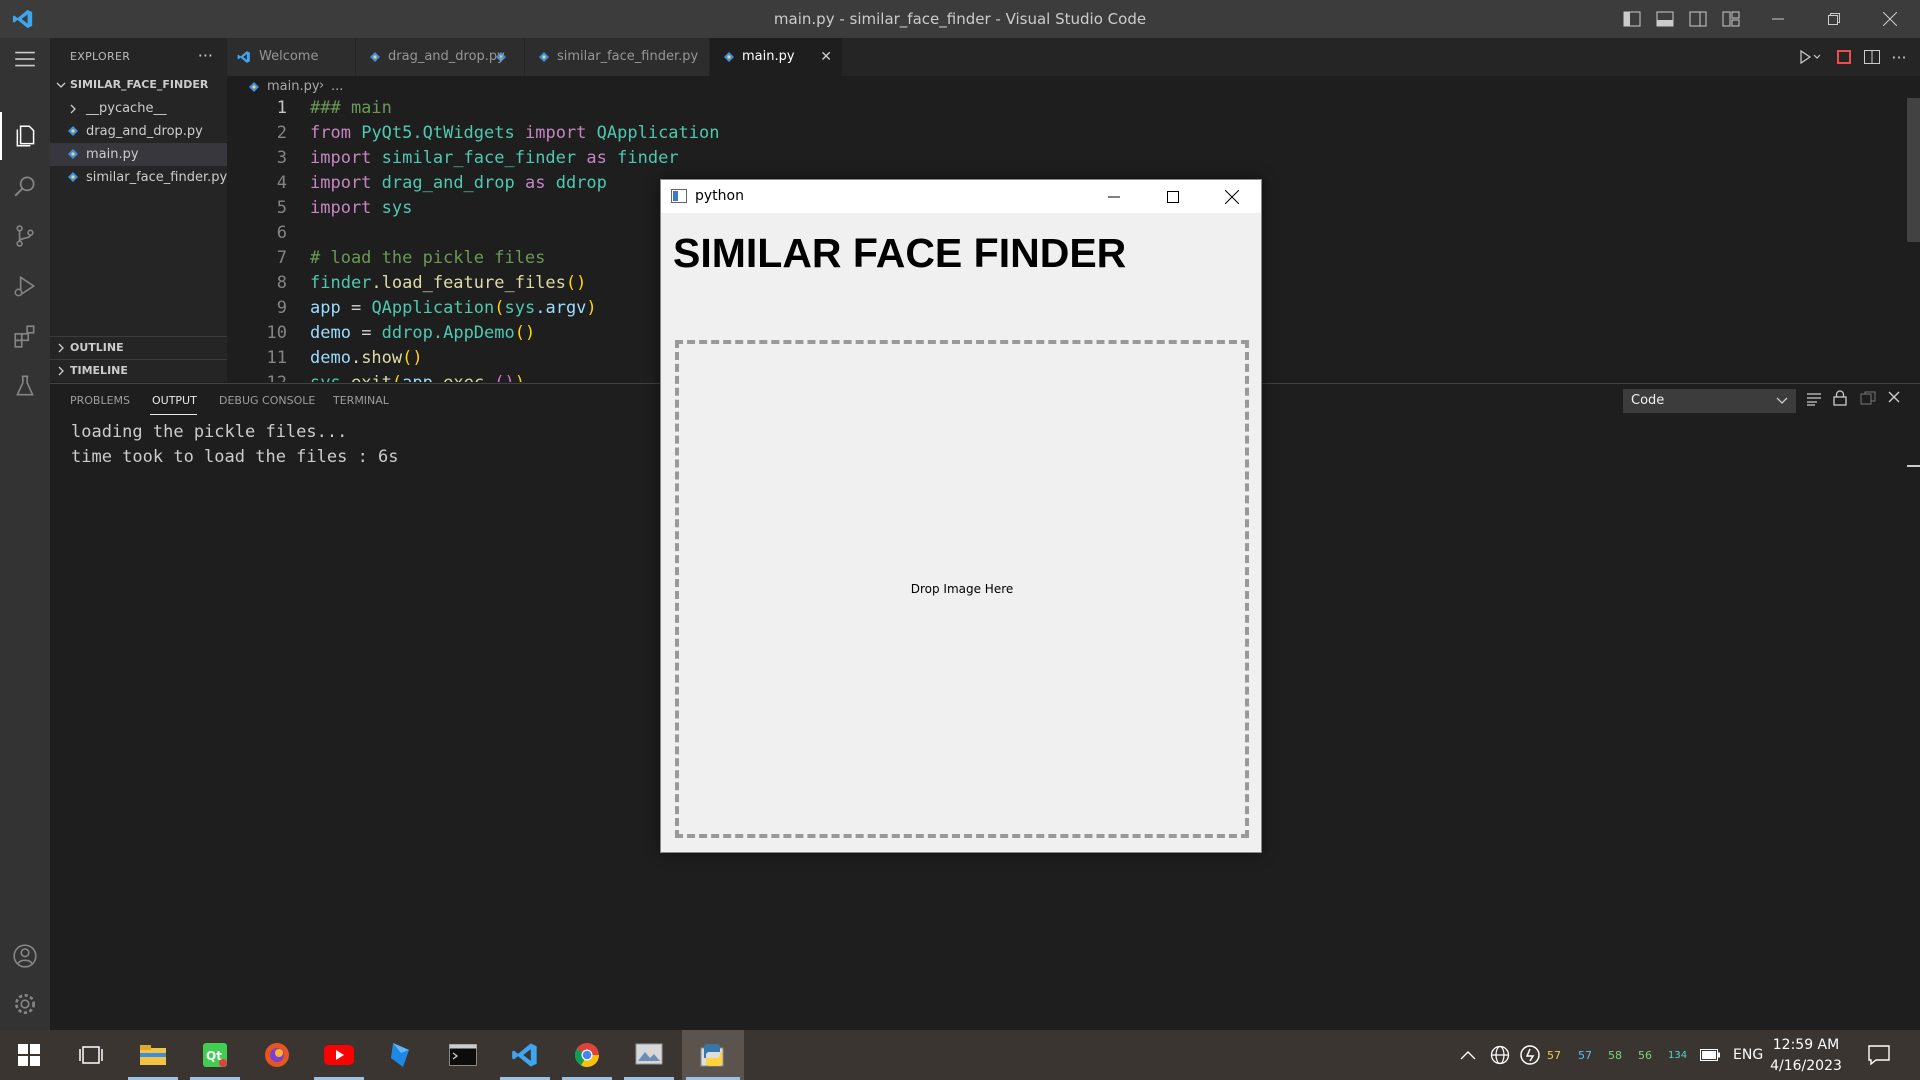  Describe the element at coordinates (361, 208) in the screenshot. I see `code-line: import sys` at that location.